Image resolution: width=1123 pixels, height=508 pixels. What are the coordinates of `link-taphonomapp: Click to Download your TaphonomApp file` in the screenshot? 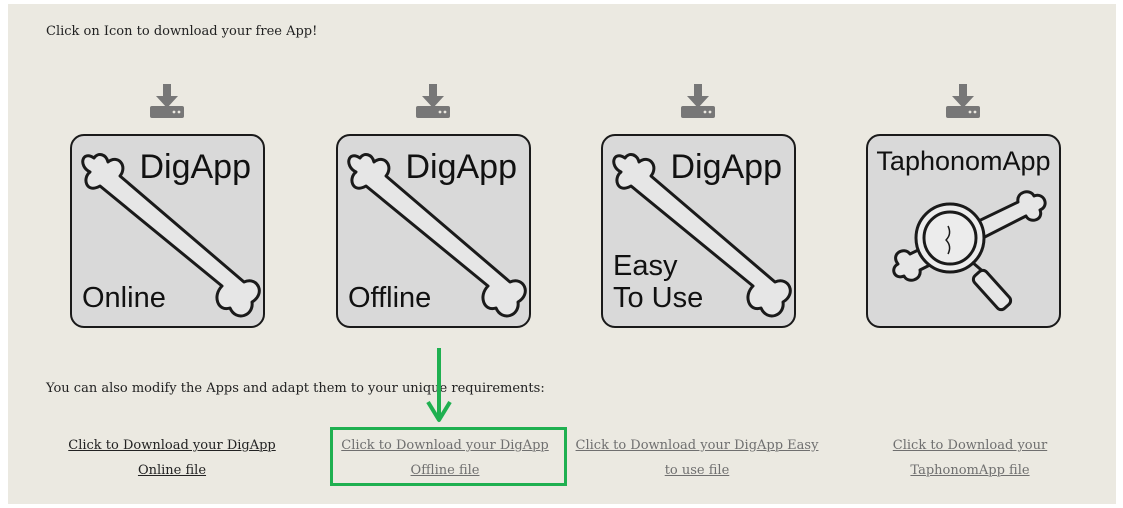 It's located at (970, 458).